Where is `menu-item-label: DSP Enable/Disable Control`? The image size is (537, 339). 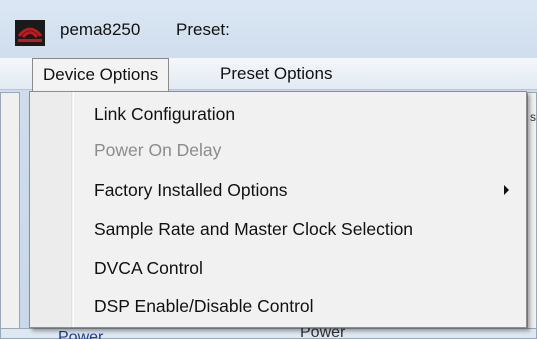
menu-item-label: DSP Enable/Disable Control is located at coordinates (204, 306).